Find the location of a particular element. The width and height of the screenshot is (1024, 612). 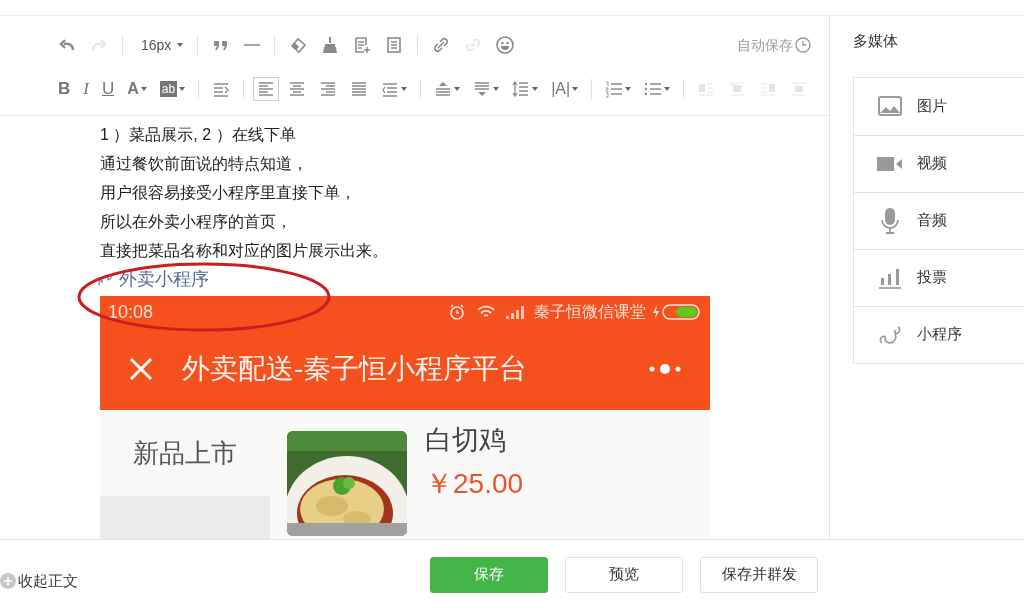

text-paragraph: 通过餐饮前面说的特点知道， is located at coordinates (204, 164).